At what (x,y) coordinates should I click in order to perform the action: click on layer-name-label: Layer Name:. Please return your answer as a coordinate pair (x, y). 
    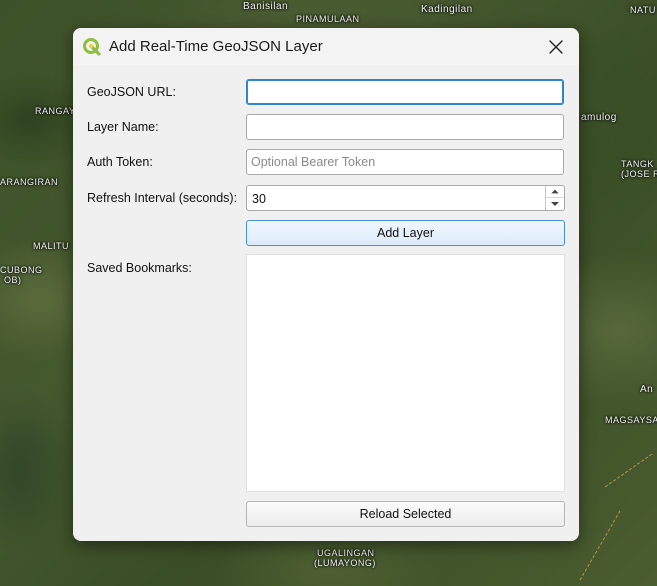
    Looking at the image, I should click on (123, 127).